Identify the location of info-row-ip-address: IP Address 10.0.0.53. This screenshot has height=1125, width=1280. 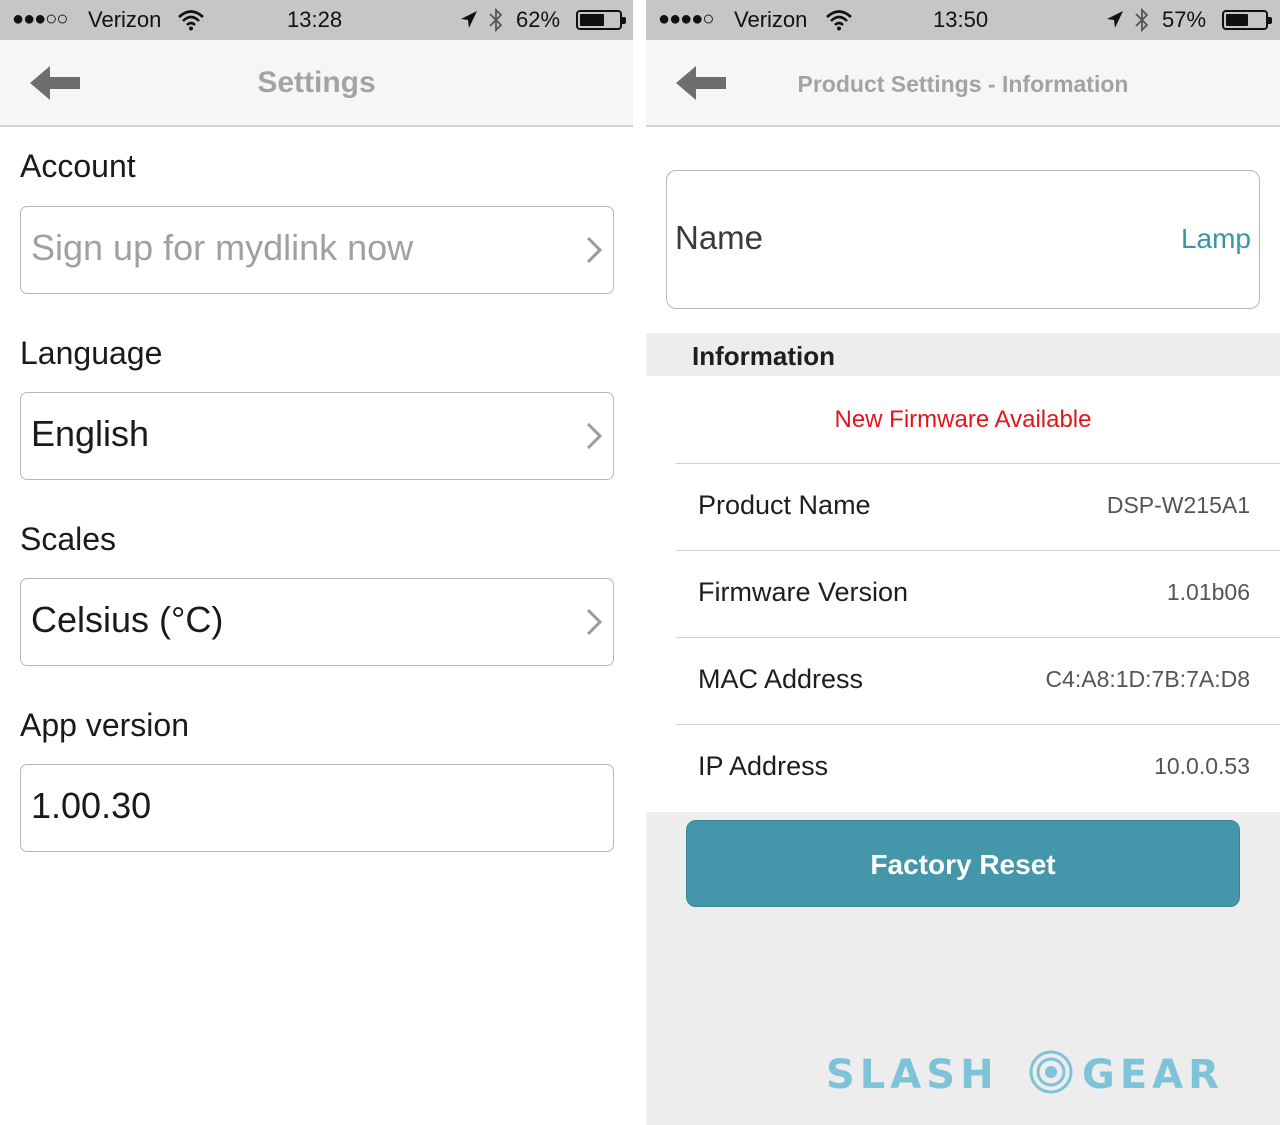
(978, 767).